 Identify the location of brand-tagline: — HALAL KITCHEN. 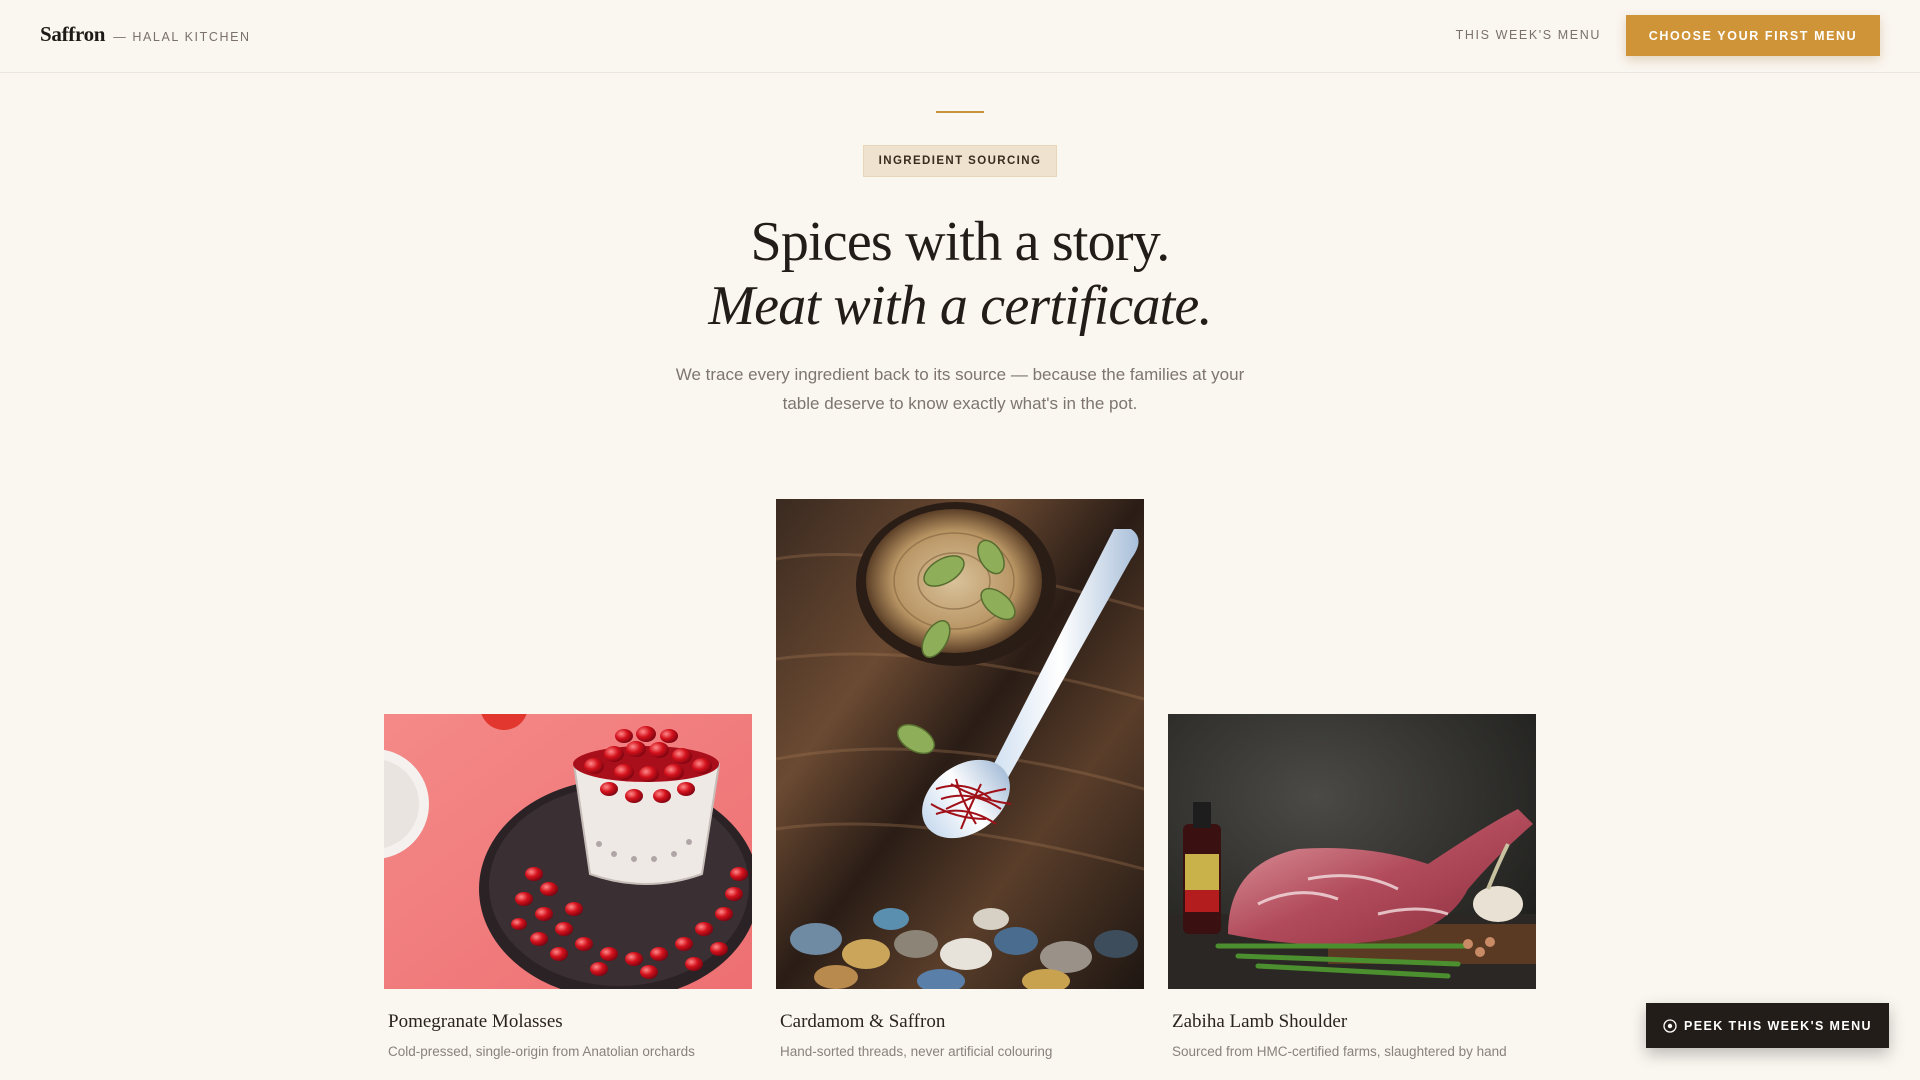
(181, 37).